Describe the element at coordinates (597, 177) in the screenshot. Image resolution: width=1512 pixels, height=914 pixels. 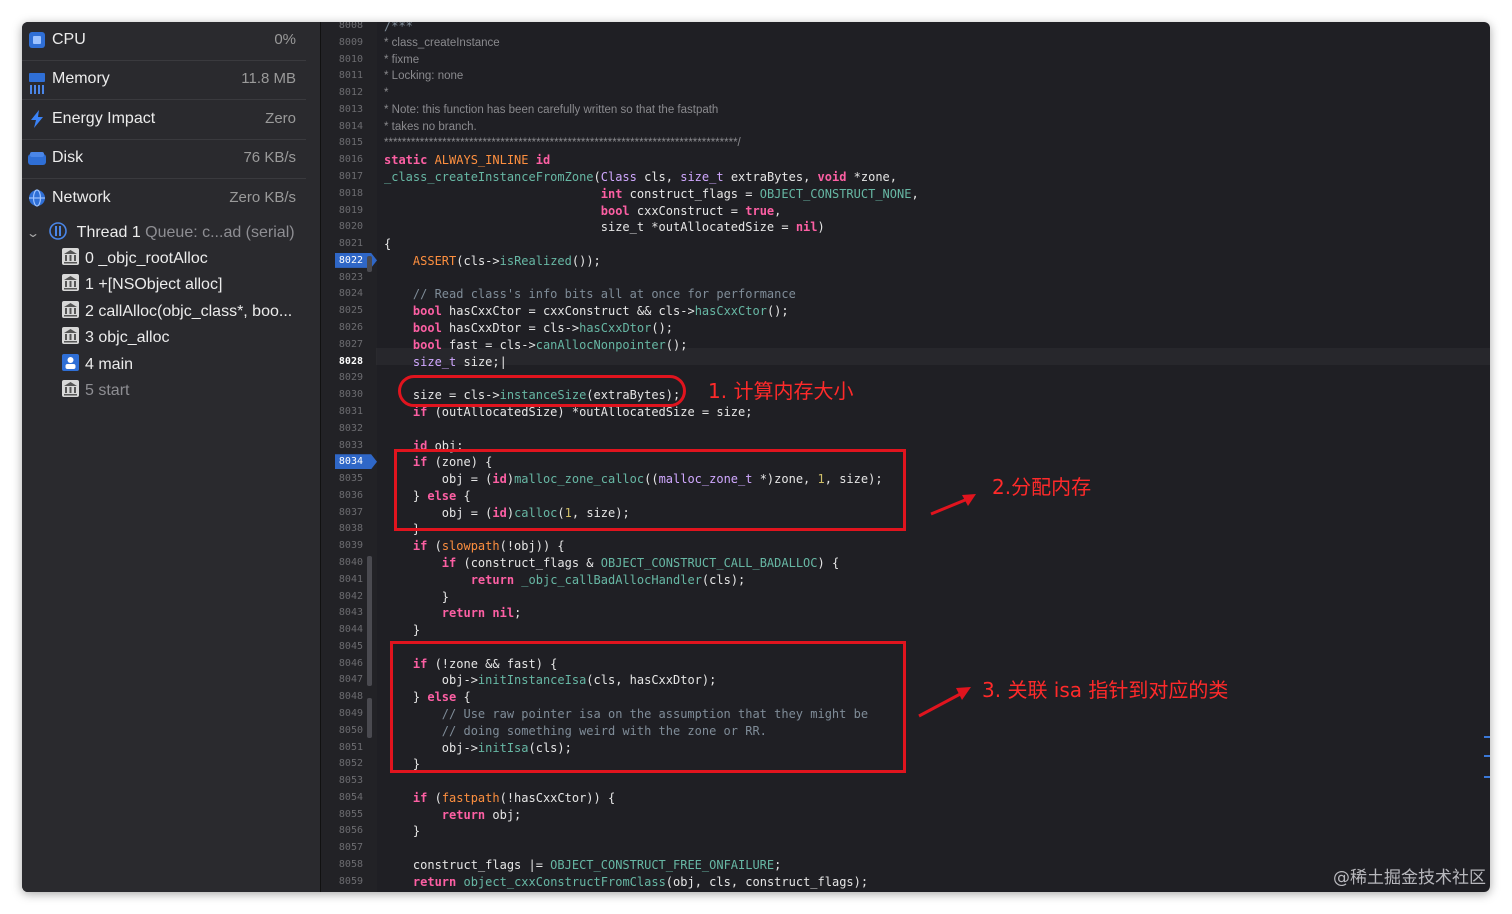
I see `code-token: (` at that location.